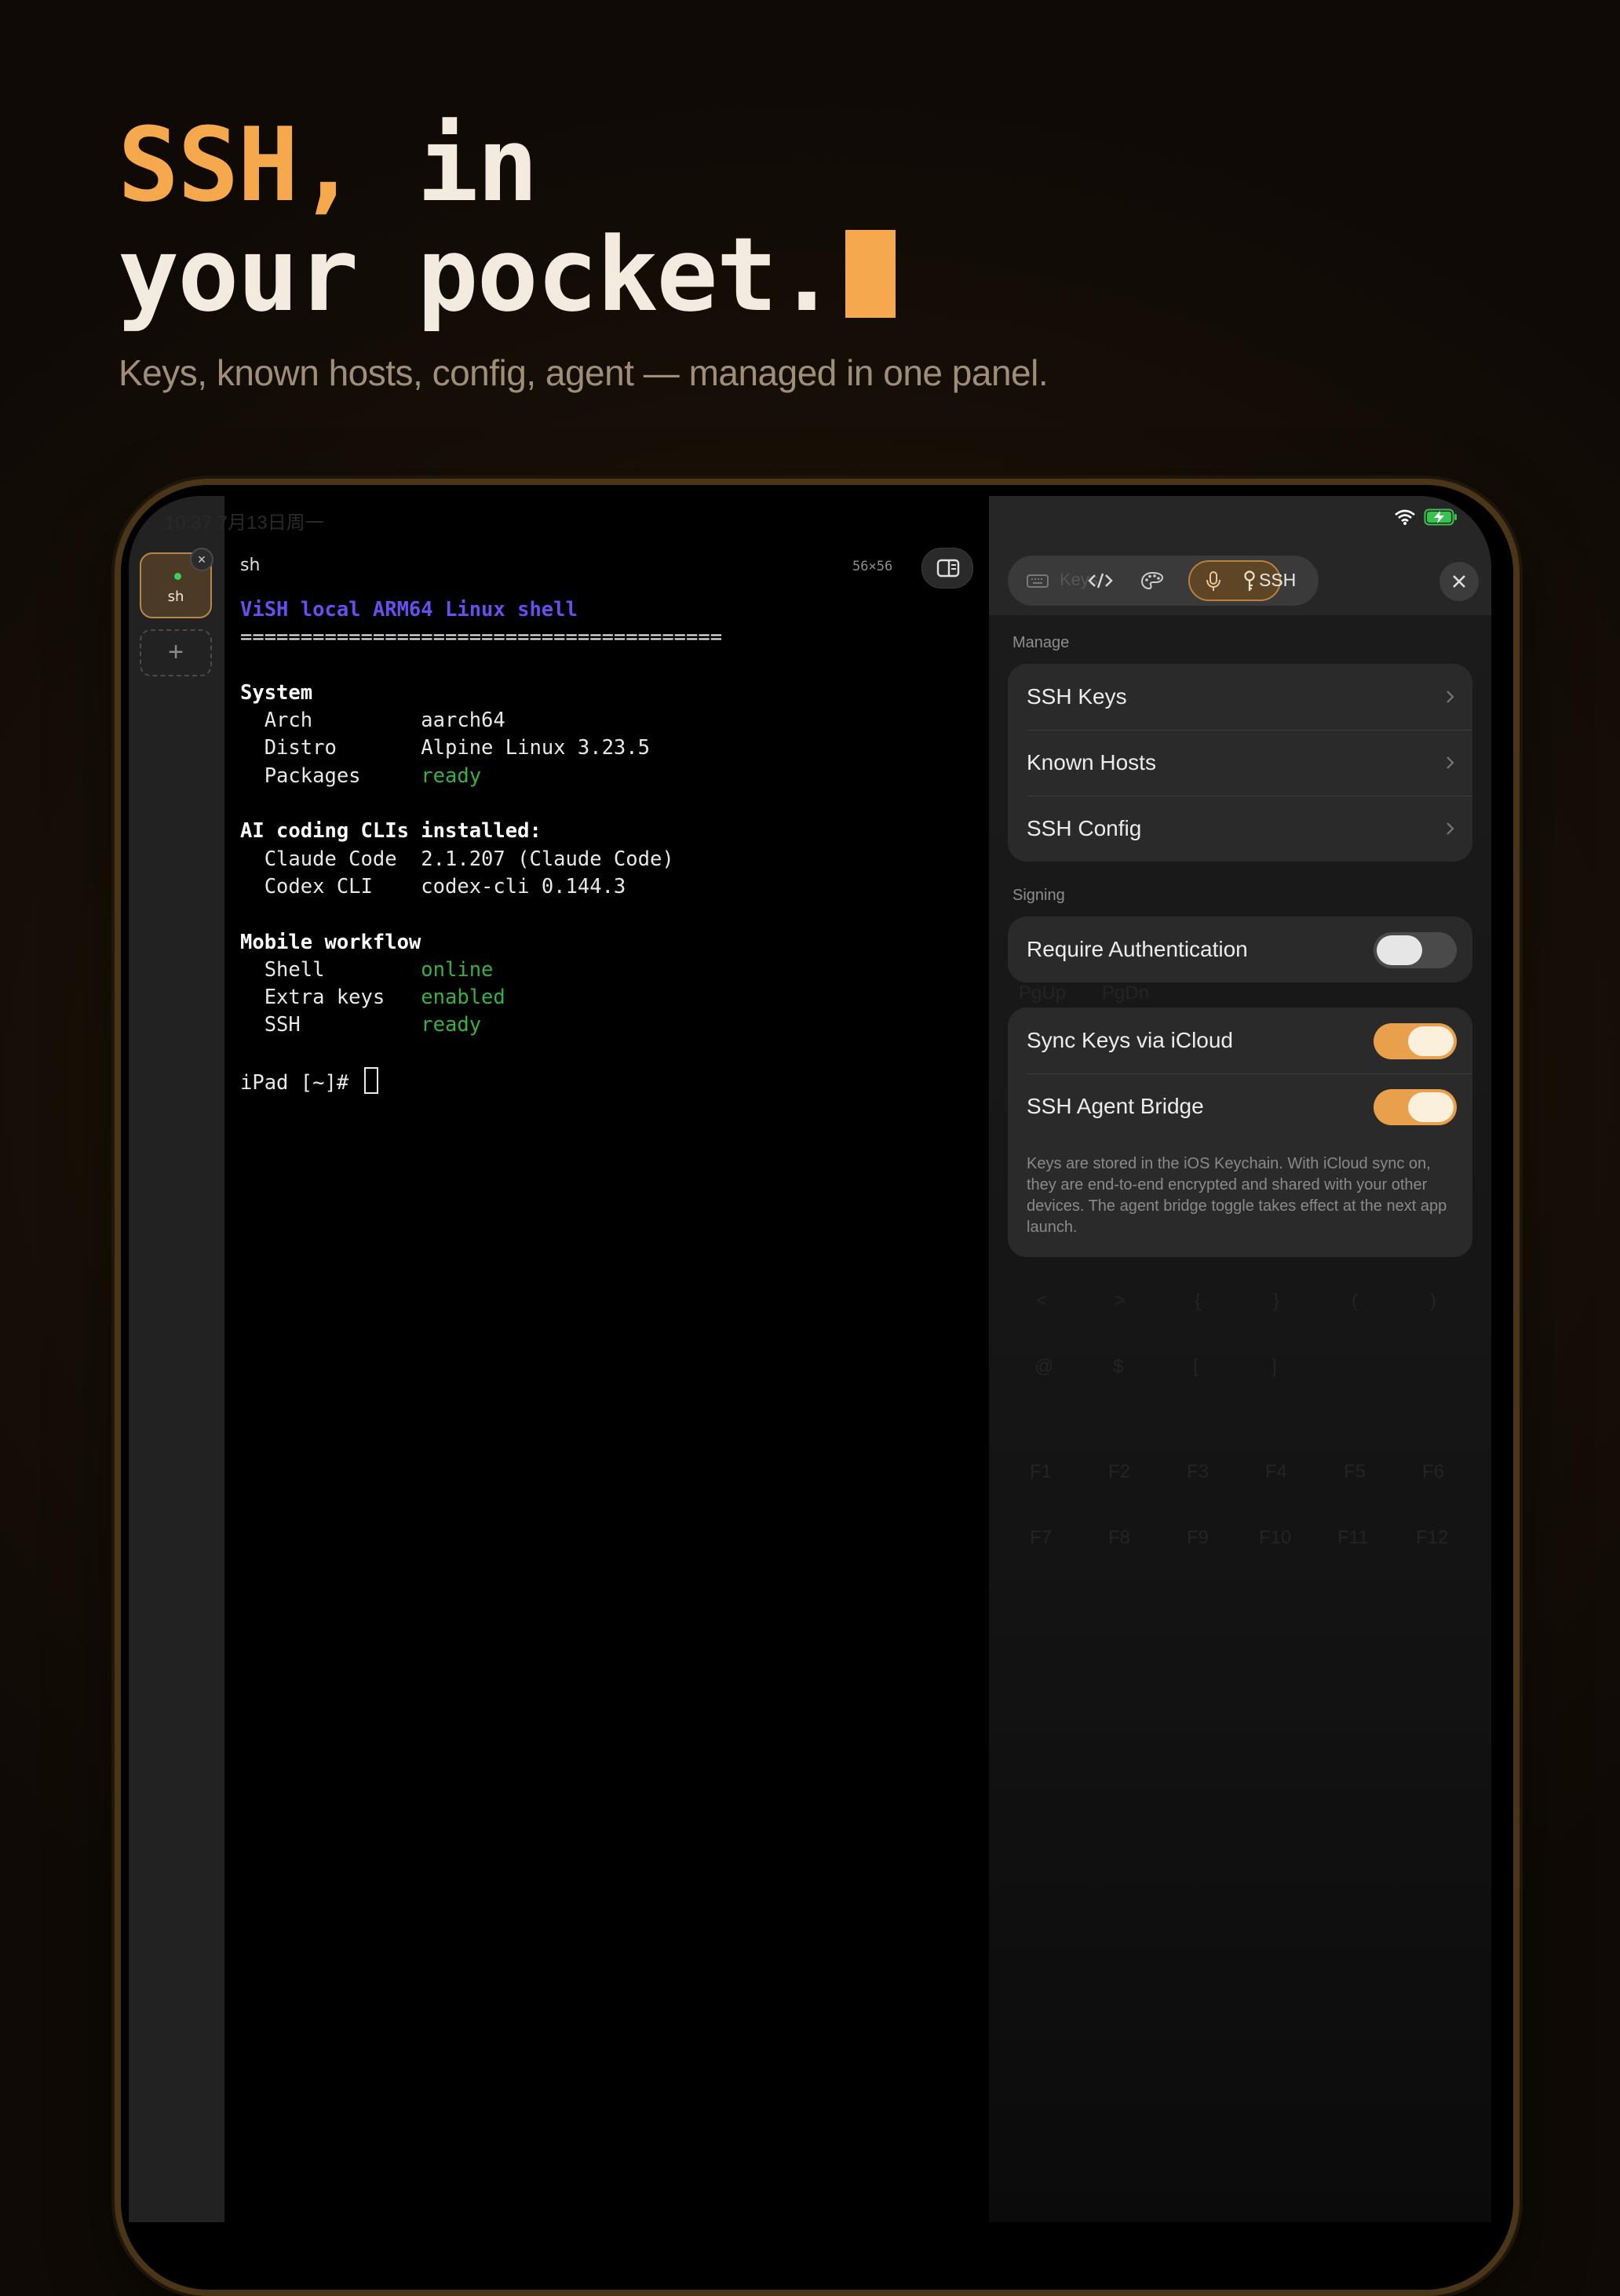 The image size is (1620, 2296). I want to click on mobile-title: Mobile workflow, so click(330, 942).